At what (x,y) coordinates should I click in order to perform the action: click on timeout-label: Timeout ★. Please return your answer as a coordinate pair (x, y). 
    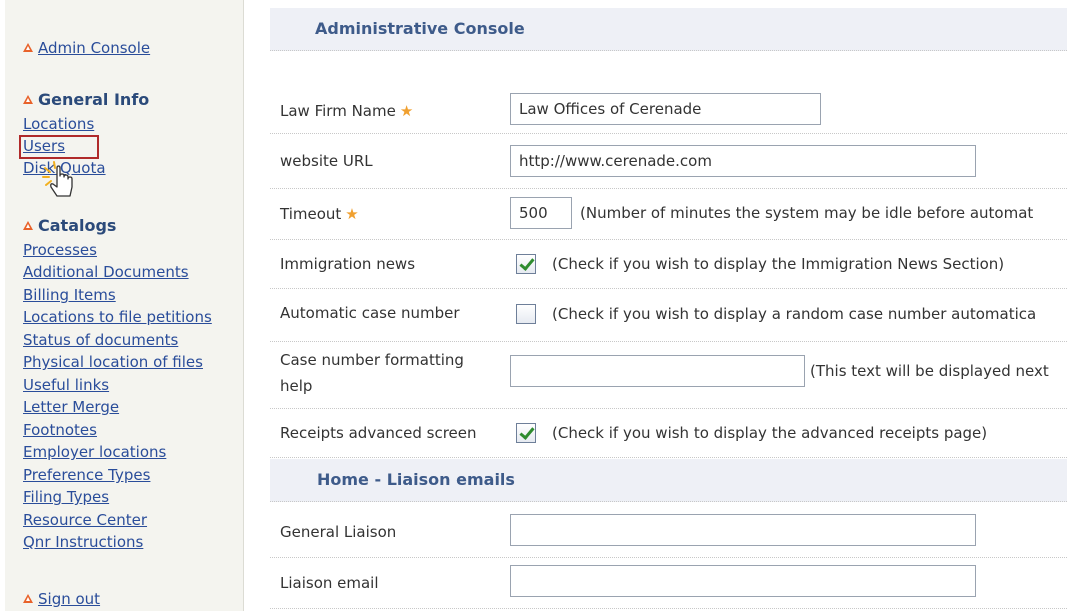
    Looking at the image, I should click on (319, 214).